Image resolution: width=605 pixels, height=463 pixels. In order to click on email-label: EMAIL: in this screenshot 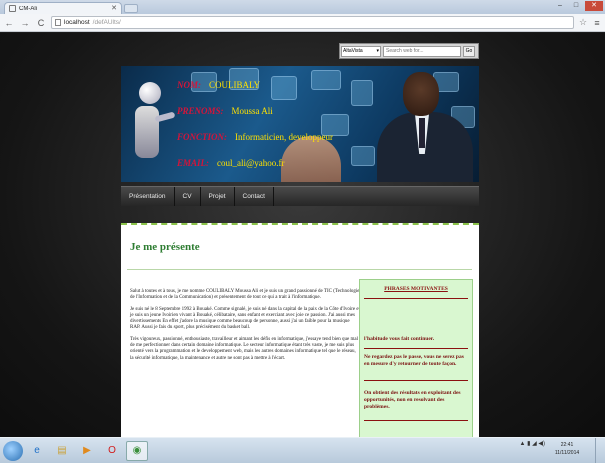, I will do `click(193, 163)`.